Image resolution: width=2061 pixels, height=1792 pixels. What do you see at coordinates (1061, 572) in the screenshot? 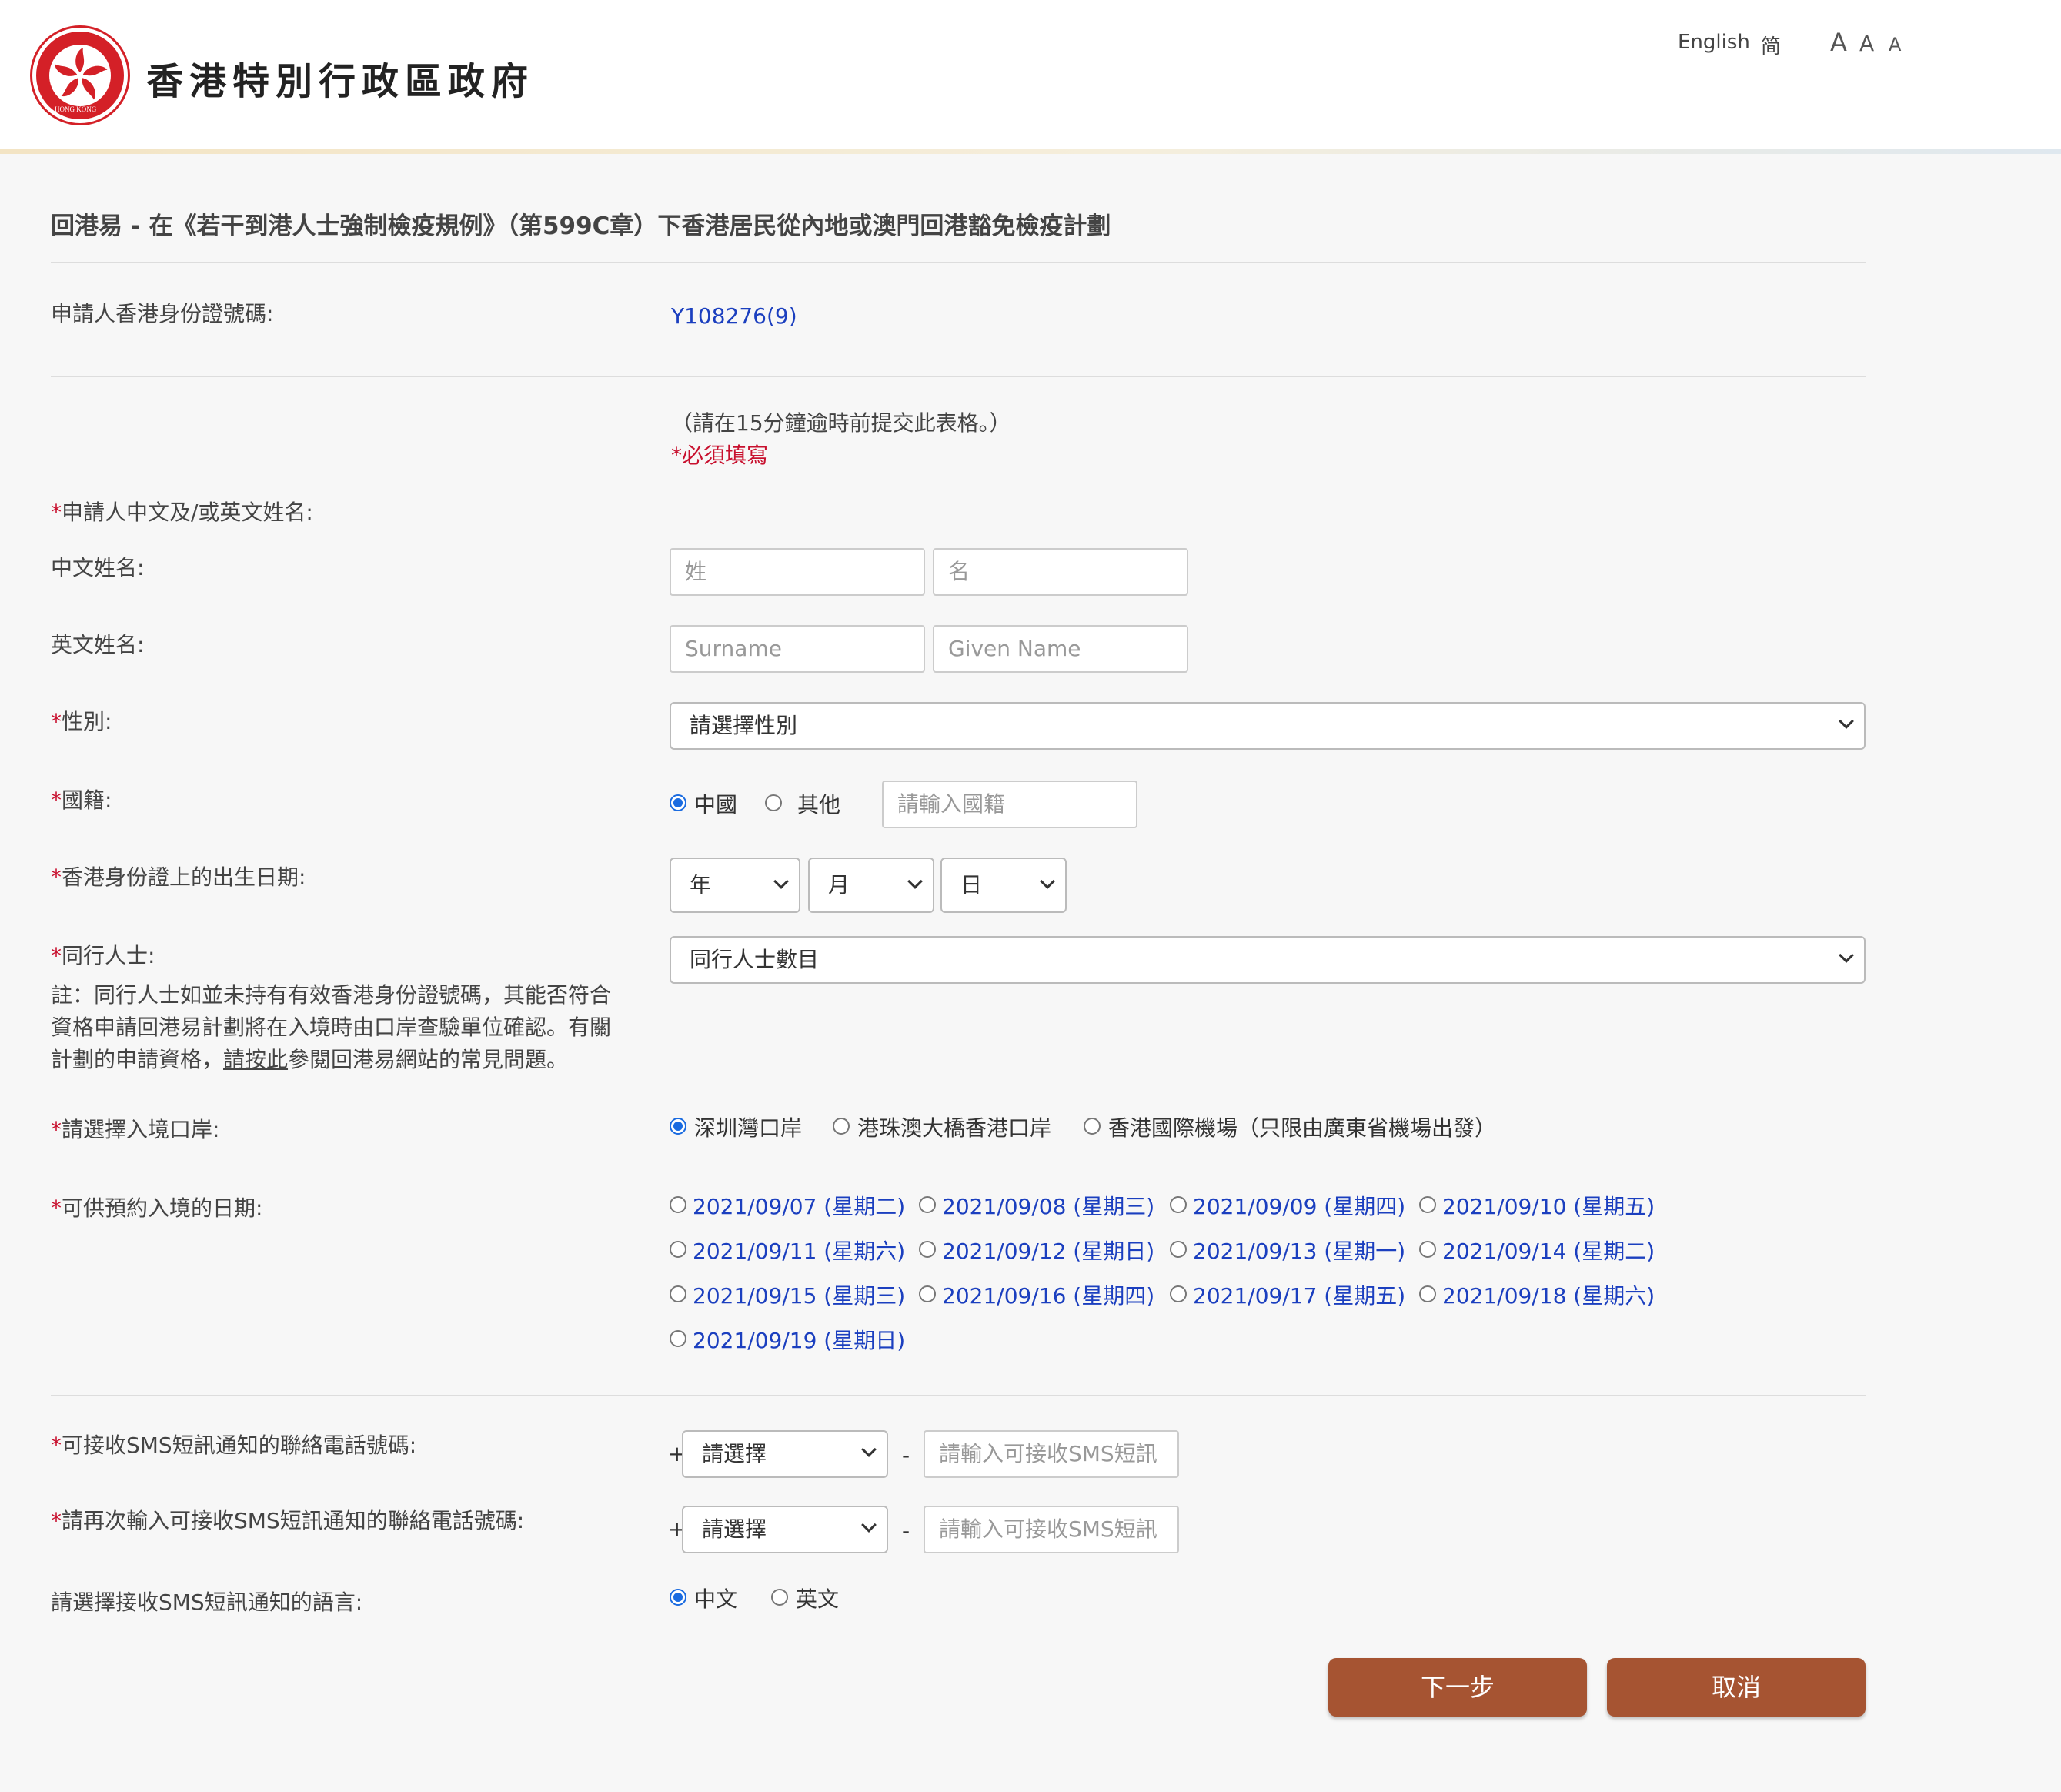
I see `chinese-given-name-input: 名` at bounding box center [1061, 572].